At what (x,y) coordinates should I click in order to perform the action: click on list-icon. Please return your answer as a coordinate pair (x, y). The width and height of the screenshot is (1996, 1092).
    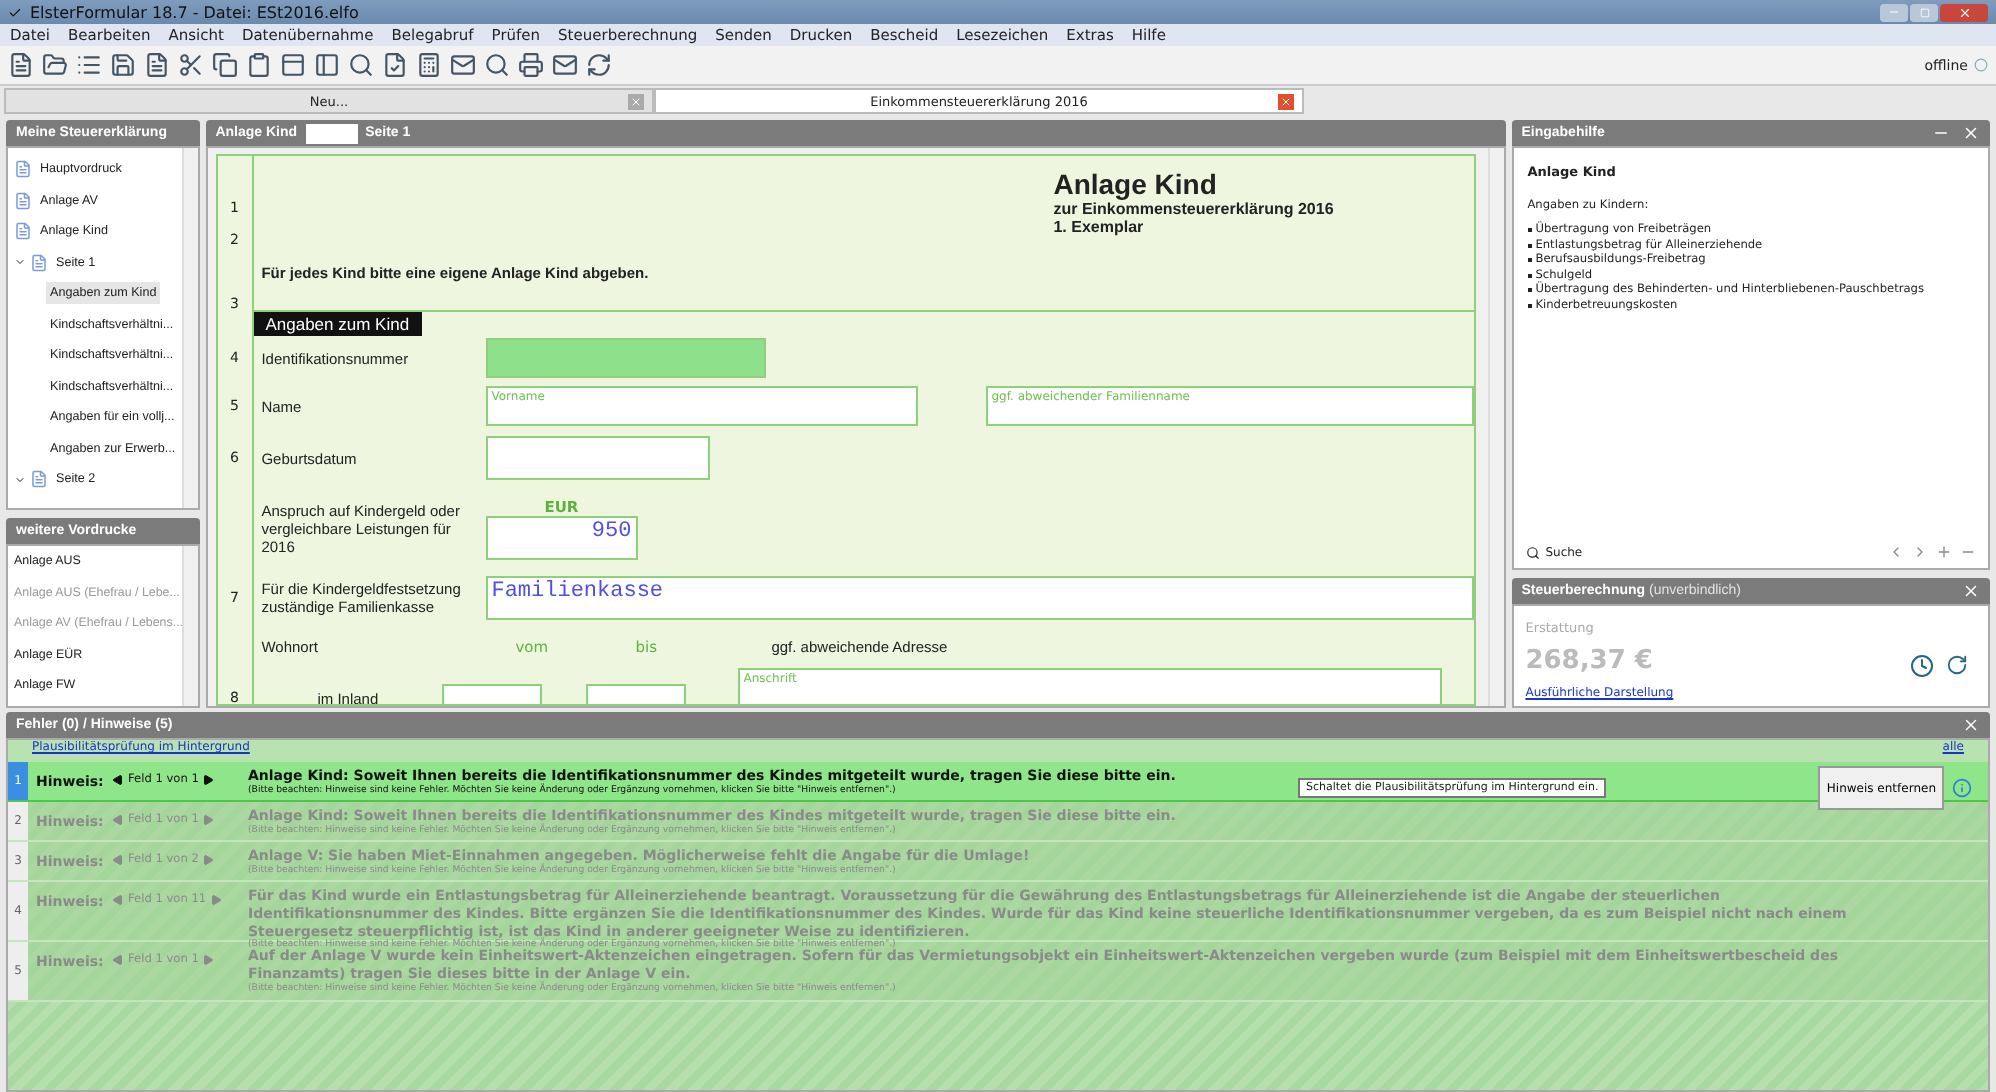
    Looking at the image, I should click on (89, 65).